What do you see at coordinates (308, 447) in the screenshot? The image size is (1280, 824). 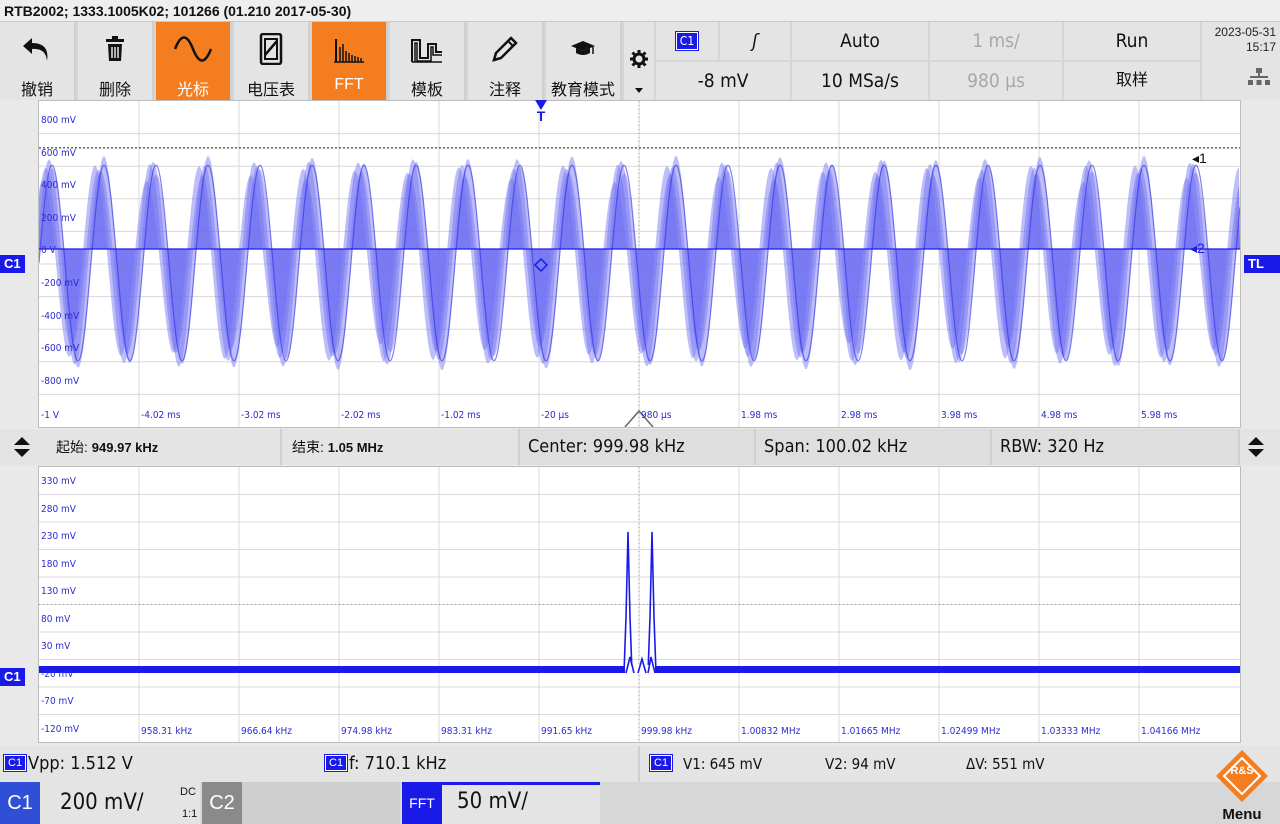 I see `fft-stop-label: 结束:` at bounding box center [308, 447].